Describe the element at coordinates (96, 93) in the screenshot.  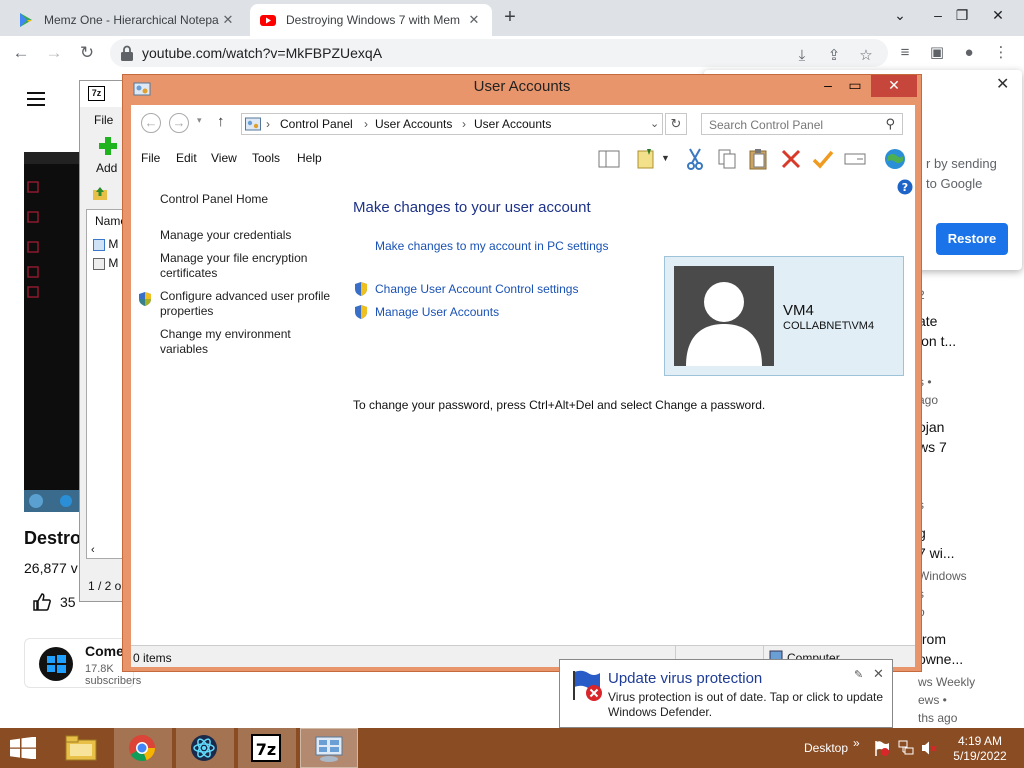
I see `sevenzip-logo: 7z` at that location.